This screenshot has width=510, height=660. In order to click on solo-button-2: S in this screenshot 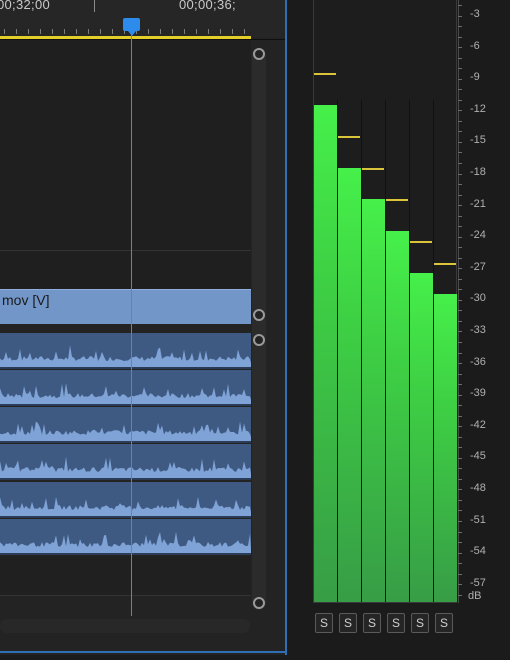, I will do `click(348, 623)`.